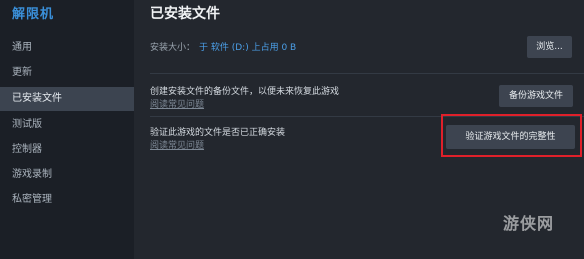 This screenshot has height=259, width=584. What do you see at coordinates (67, 150) in the screenshot?
I see `sidebar-item-controller: 控制器` at bounding box center [67, 150].